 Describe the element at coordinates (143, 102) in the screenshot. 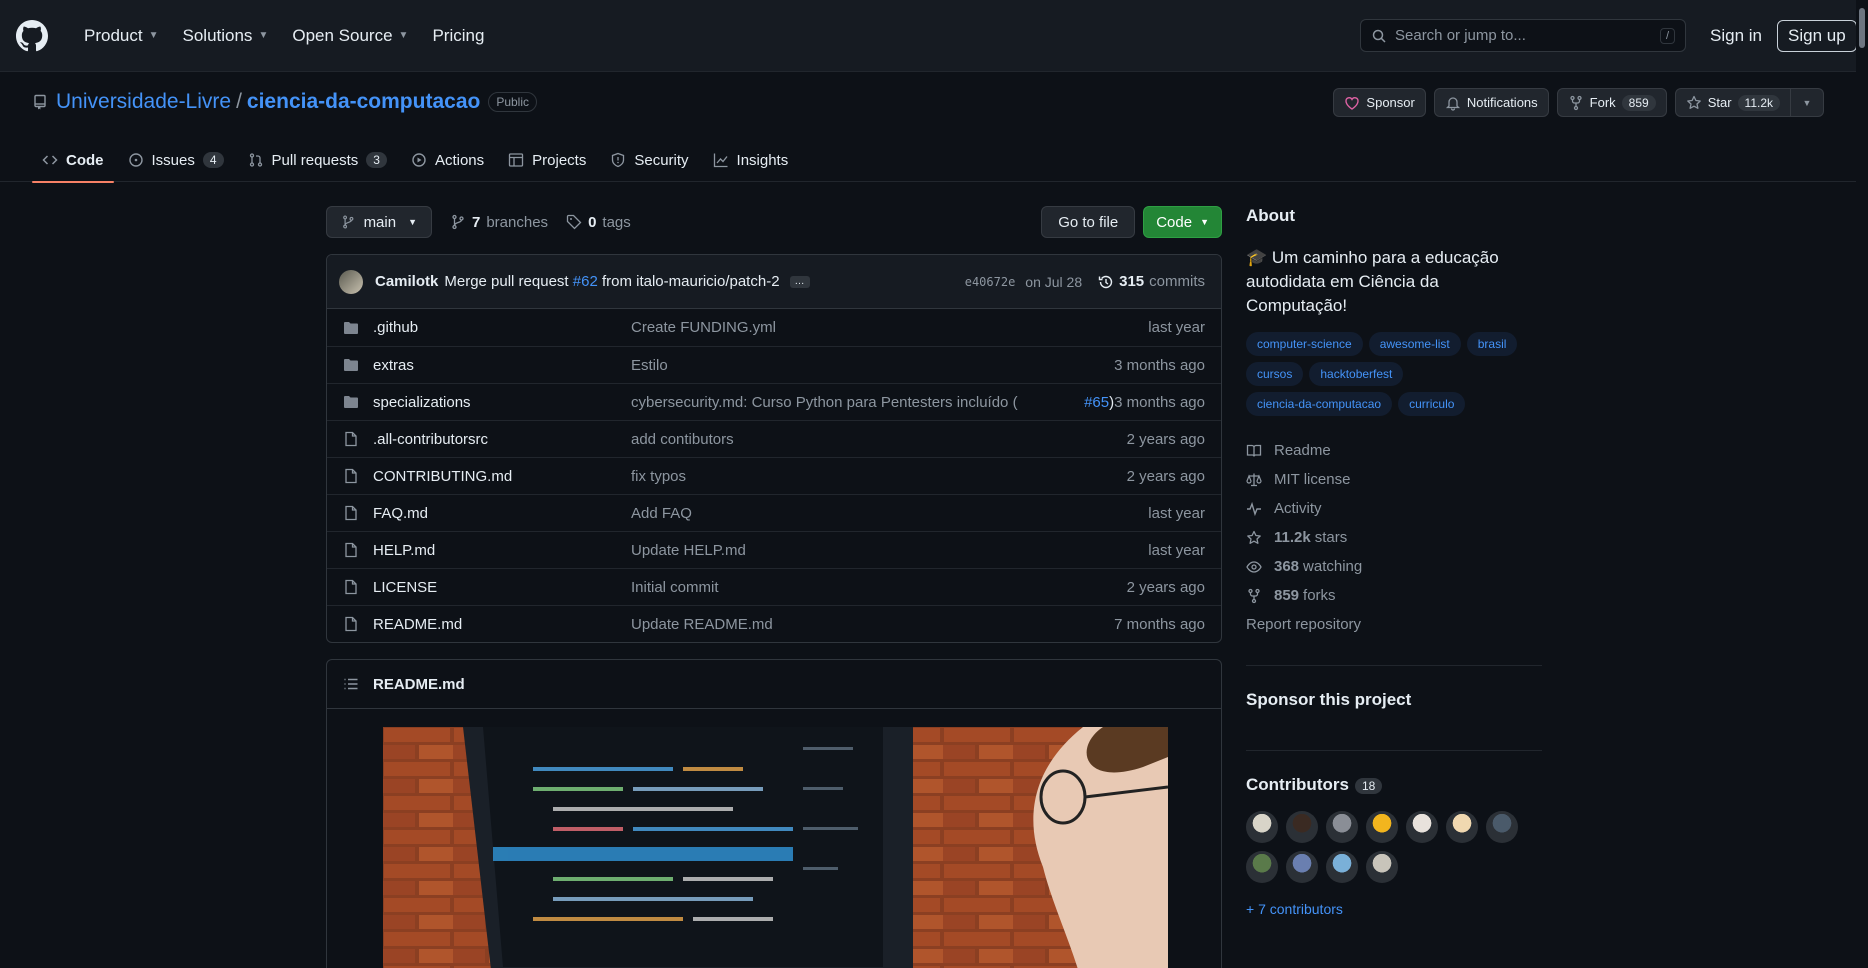

I see `repo-owner-link: Universidade-Livre` at that location.